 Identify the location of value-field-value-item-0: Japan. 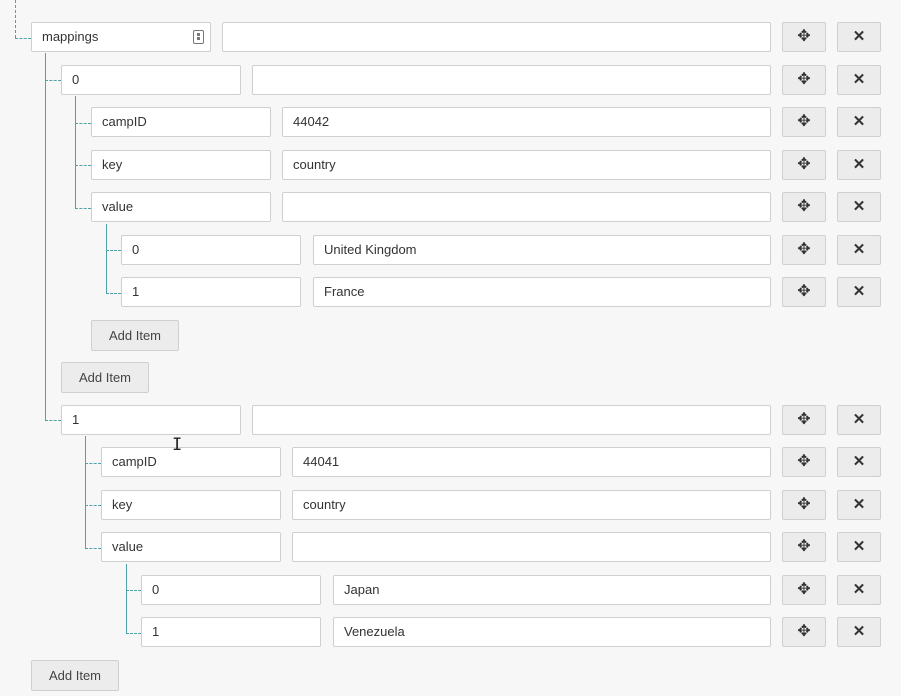
(552, 590).